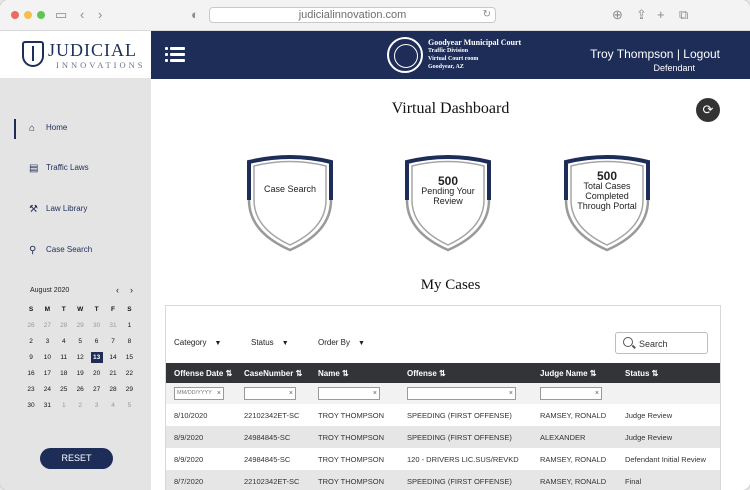 This screenshot has width=750, height=490. What do you see at coordinates (96, 357) in the screenshot?
I see `calendar-day: 13` at bounding box center [96, 357].